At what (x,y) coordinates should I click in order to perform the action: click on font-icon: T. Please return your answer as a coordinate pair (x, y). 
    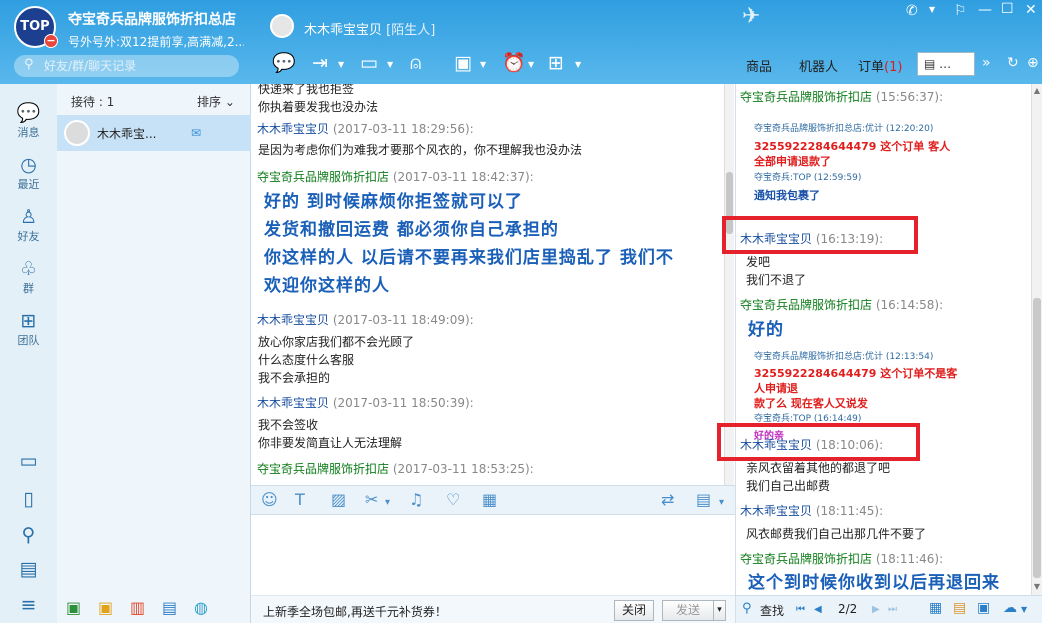
    Looking at the image, I should click on (300, 500).